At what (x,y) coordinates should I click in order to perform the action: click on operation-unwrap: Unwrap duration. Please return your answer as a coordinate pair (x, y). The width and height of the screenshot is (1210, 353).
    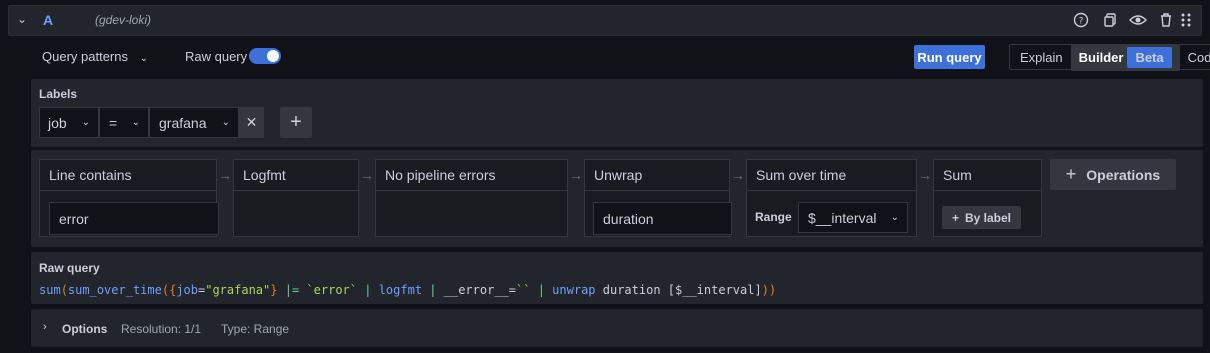
    Looking at the image, I should click on (658, 198).